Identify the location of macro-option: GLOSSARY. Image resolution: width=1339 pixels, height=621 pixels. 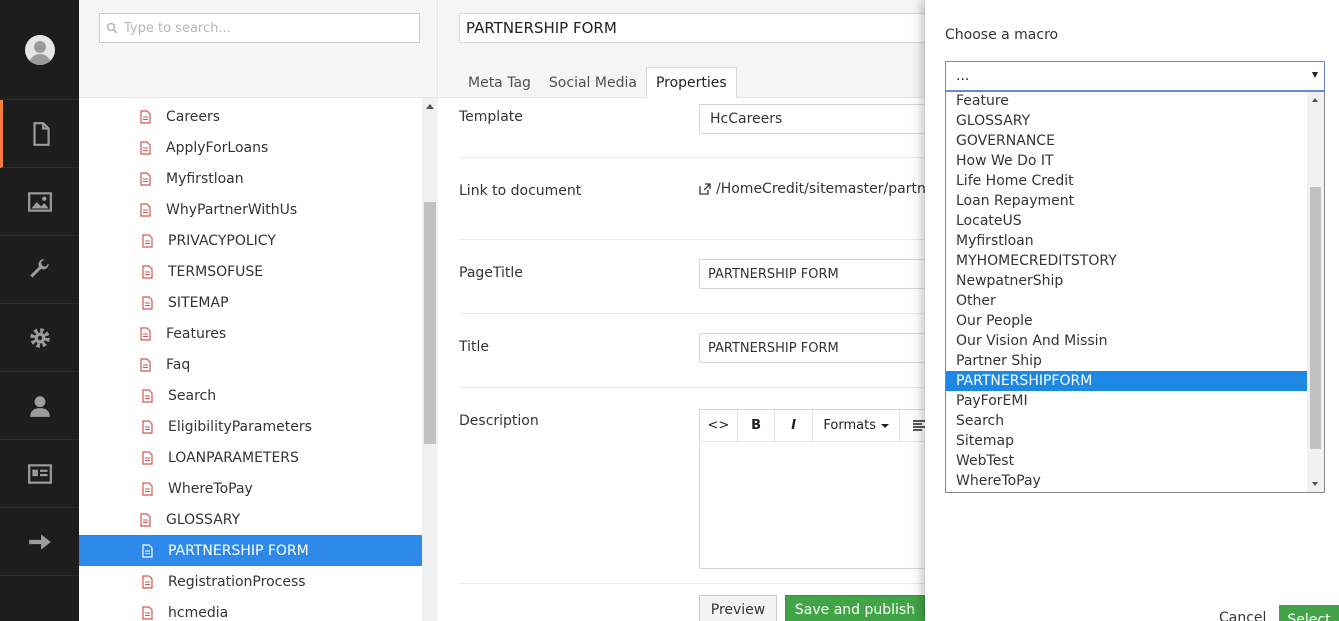
(1127, 121).